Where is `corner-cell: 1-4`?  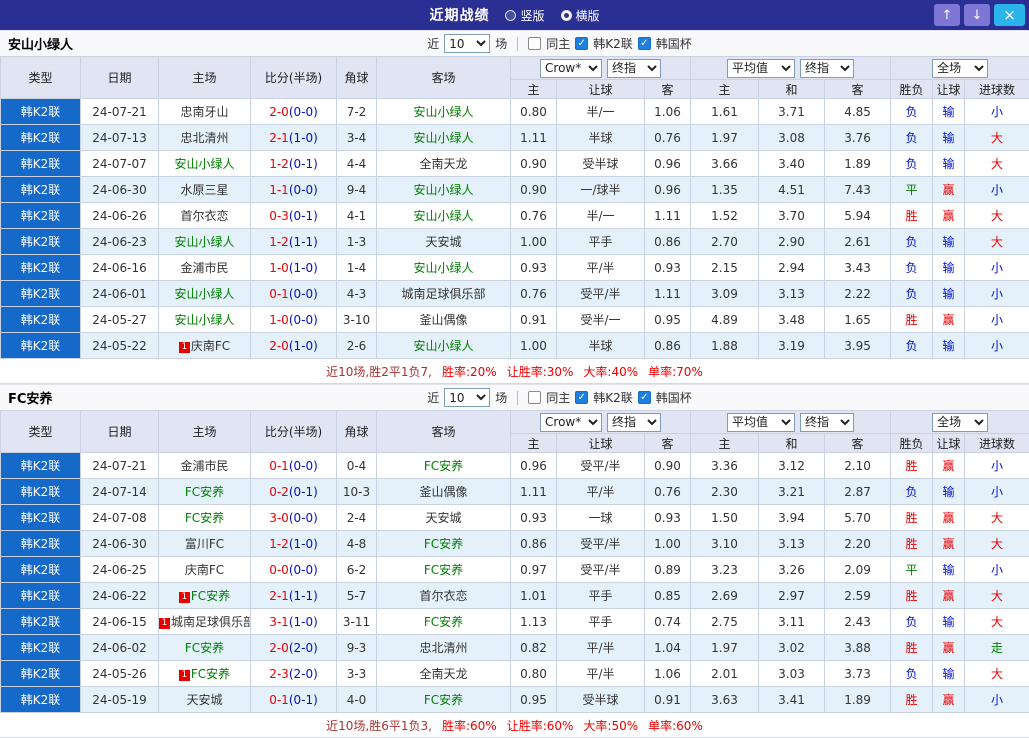
corner-cell: 1-4 is located at coordinates (357, 268).